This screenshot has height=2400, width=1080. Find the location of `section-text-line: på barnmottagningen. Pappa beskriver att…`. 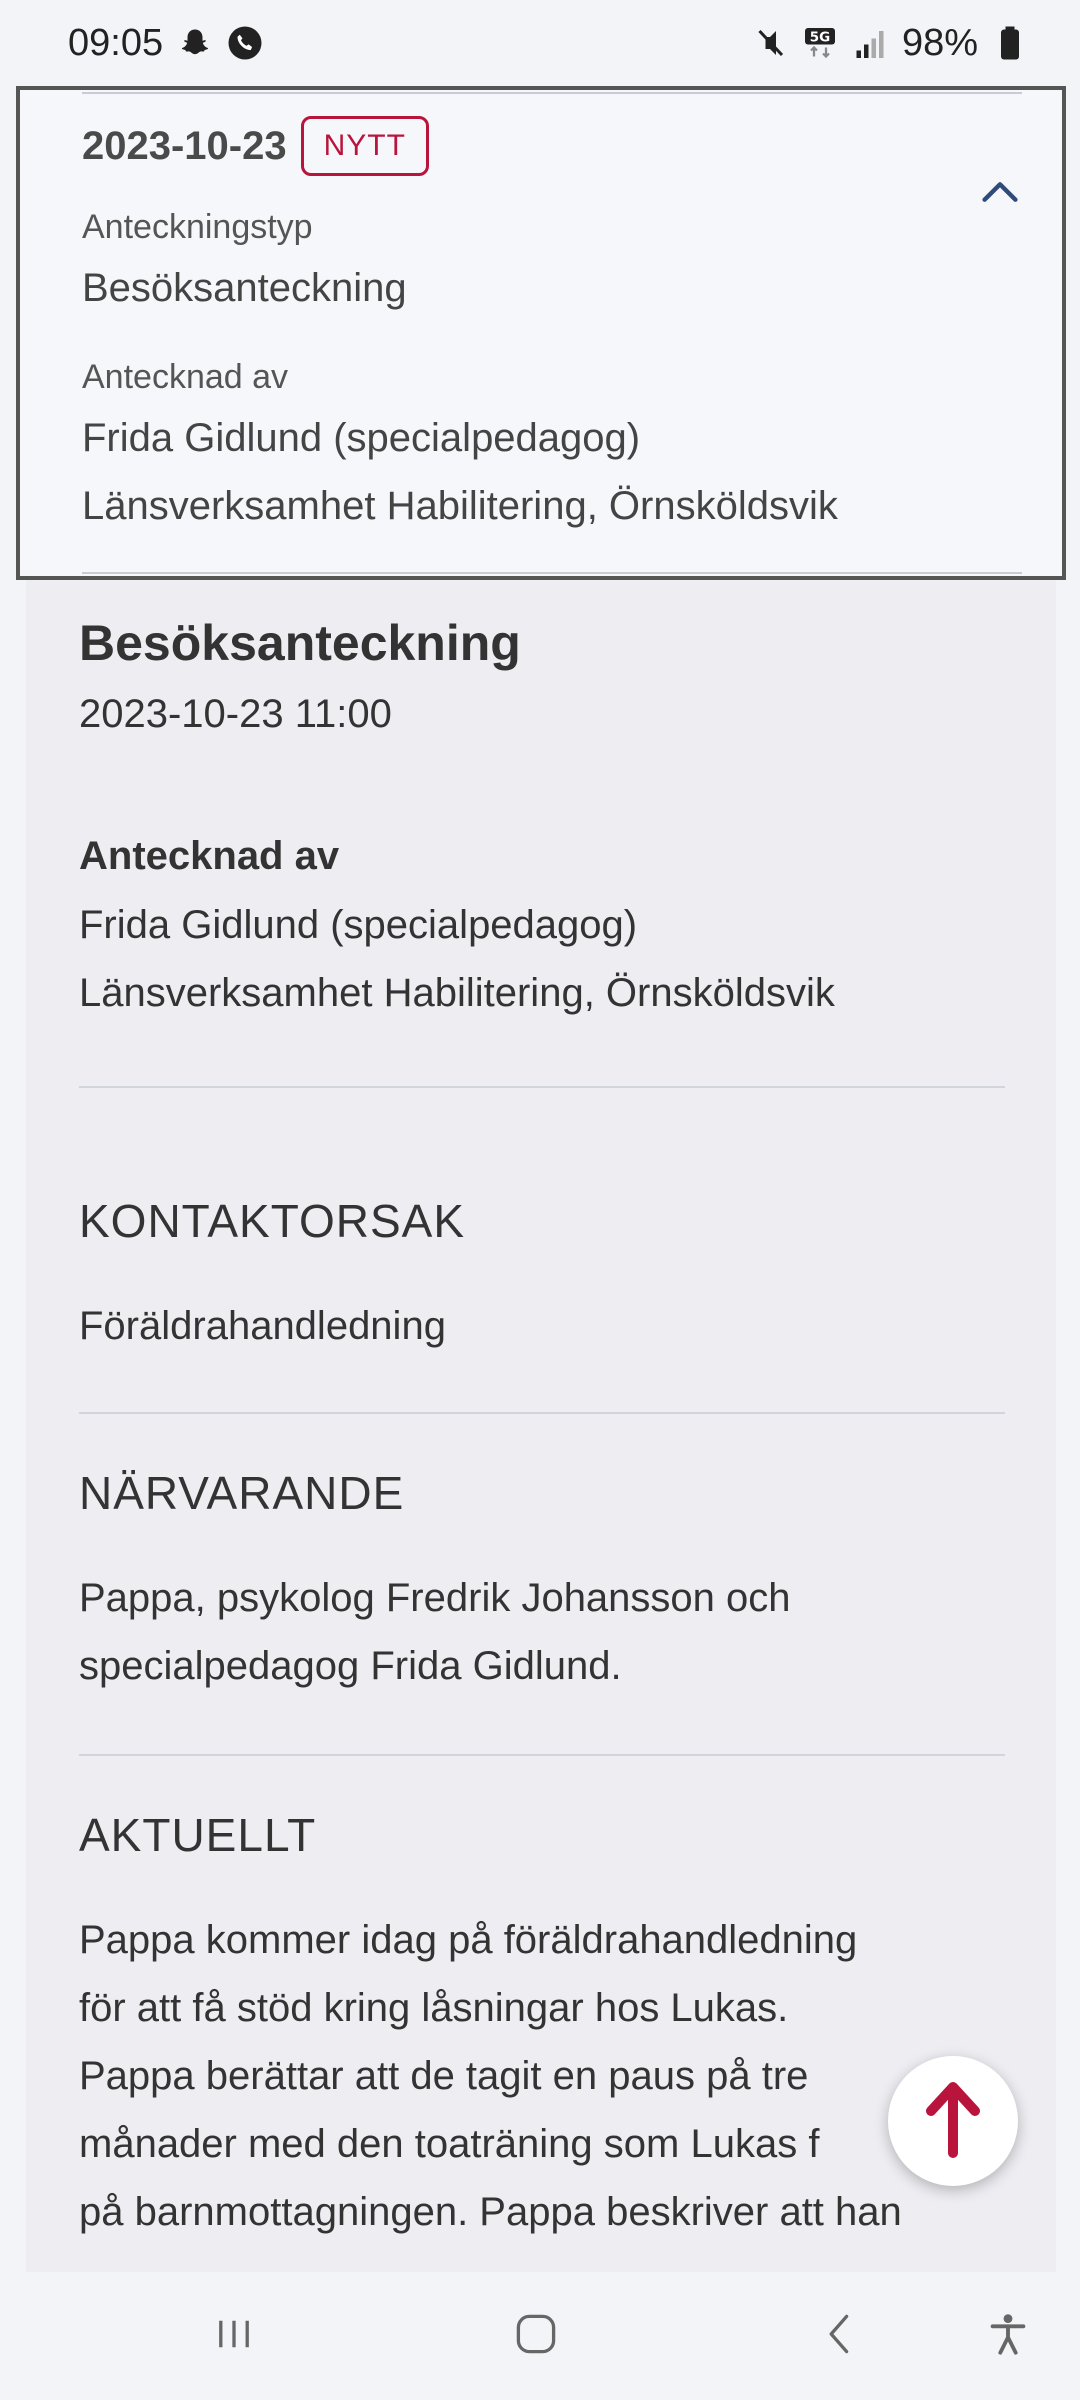

section-text-line: på barnmottagningen. Pappa beskriver att… is located at coordinates (490, 2212).